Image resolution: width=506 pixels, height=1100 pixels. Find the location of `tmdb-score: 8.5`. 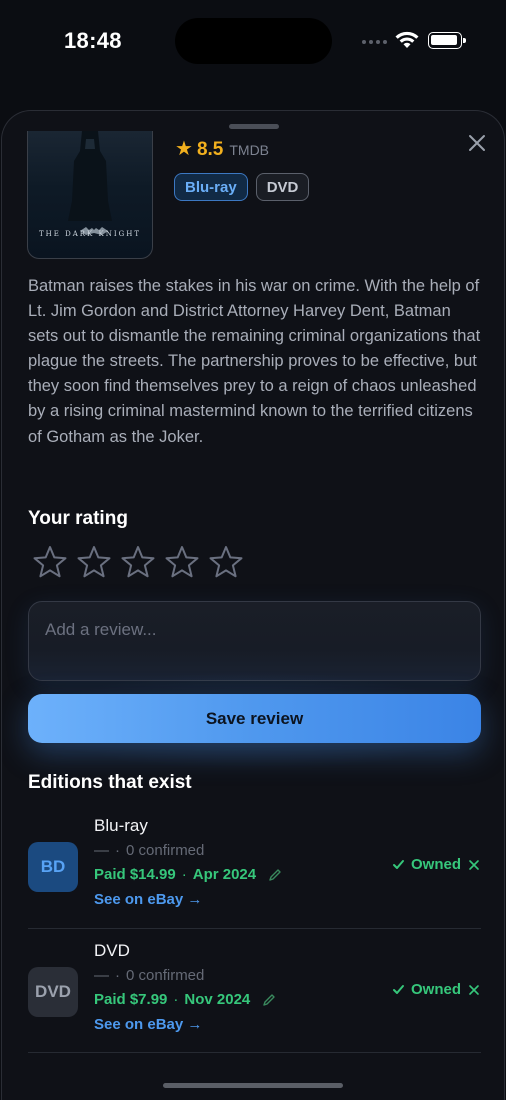

tmdb-score: 8.5 is located at coordinates (210, 149).